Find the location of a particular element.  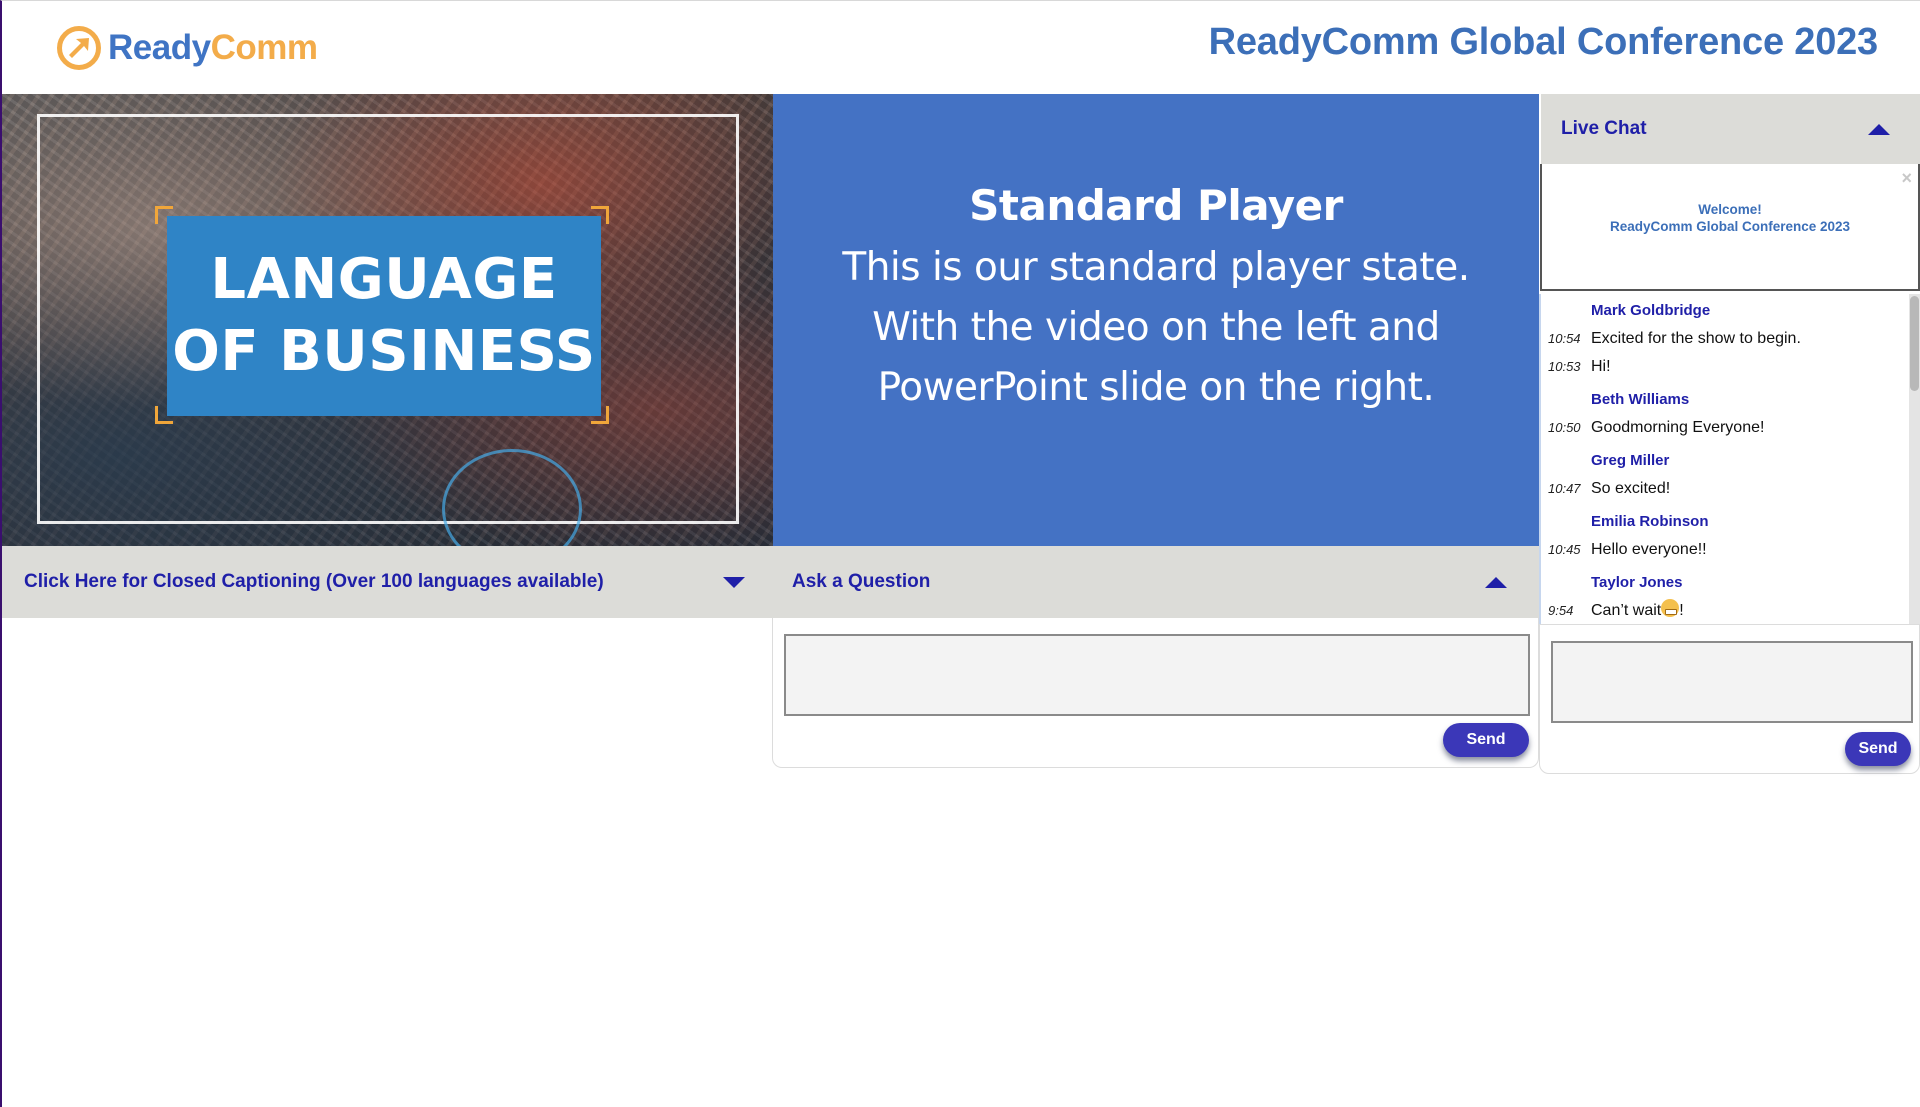

logo-text: ReadyComm is located at coordinates (213, 48).